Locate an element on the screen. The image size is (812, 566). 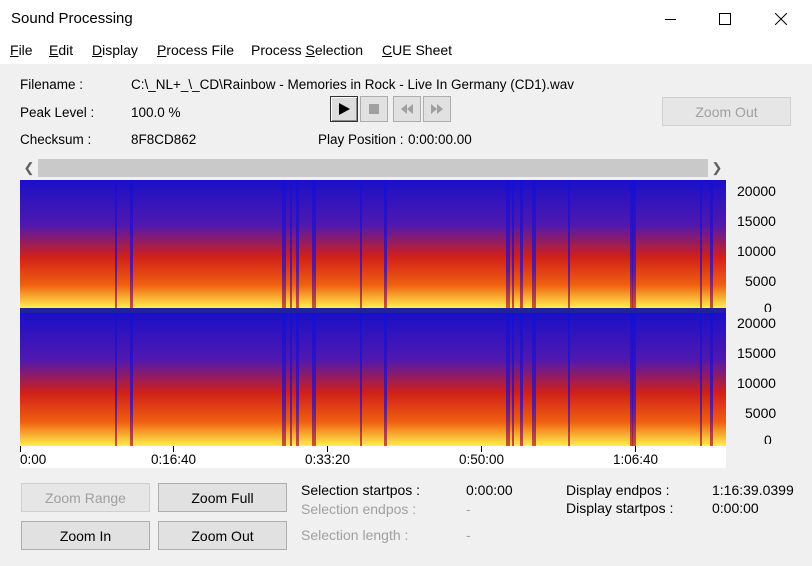
menu-cue-sheet: CUE Sheet is located at coordinates (417, 50).